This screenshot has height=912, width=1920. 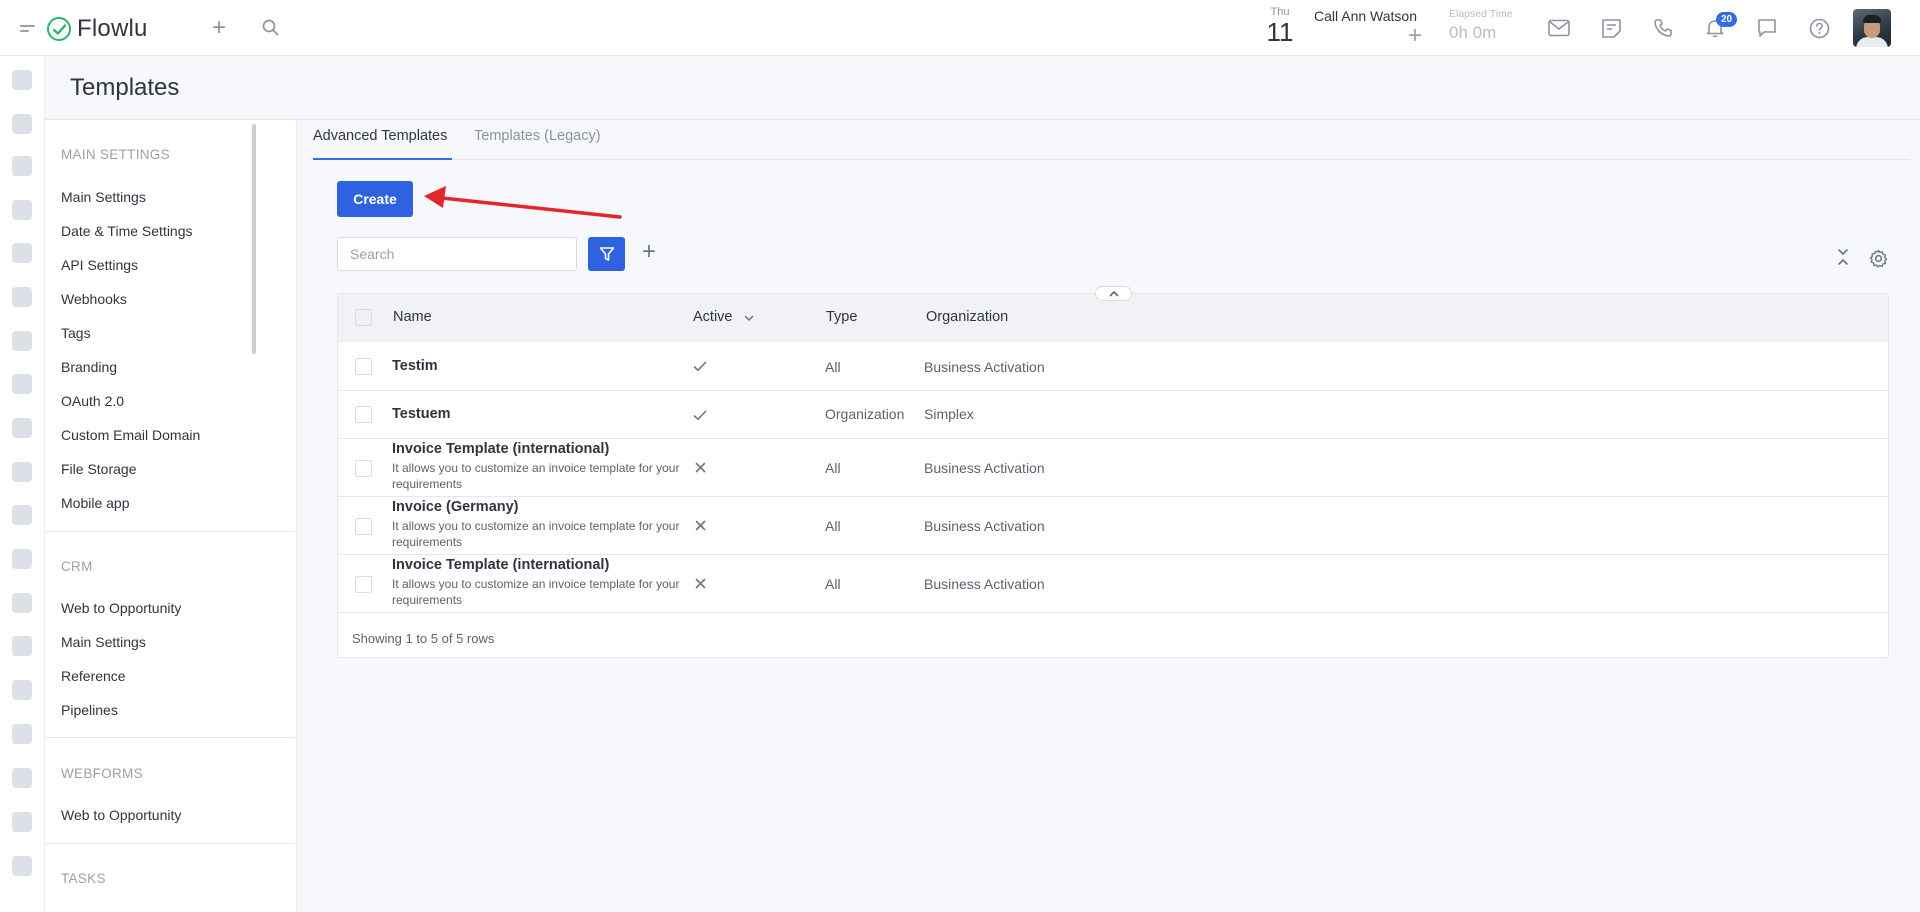 What do you see at coordinates (421, 414) in the screenshot?
I see `template-name: Testuem` at bounding box center [421, 414].